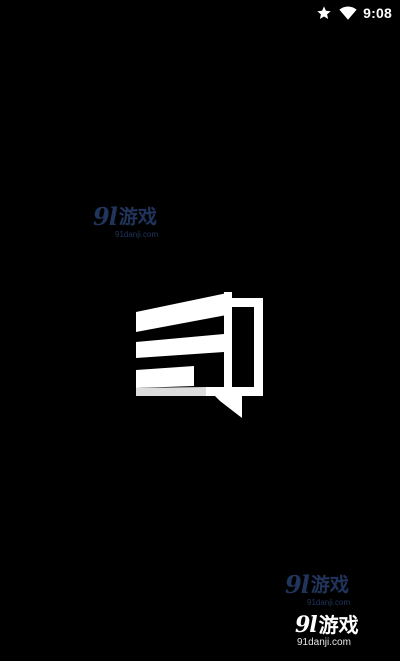 The height and width of the screenshot is (661, 400). What do you see at coordinates (199, 355) in the screenshot?
I see `app-logo-icon` at bounding box center [199, 355].